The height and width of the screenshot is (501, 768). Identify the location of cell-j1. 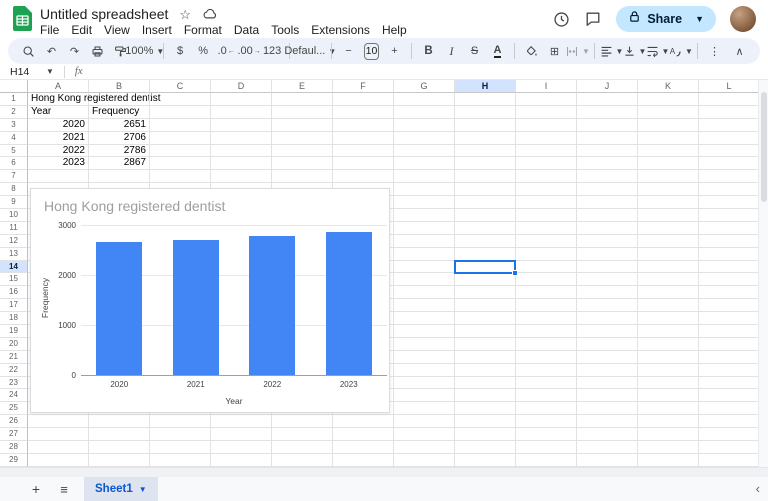
(607, 99).